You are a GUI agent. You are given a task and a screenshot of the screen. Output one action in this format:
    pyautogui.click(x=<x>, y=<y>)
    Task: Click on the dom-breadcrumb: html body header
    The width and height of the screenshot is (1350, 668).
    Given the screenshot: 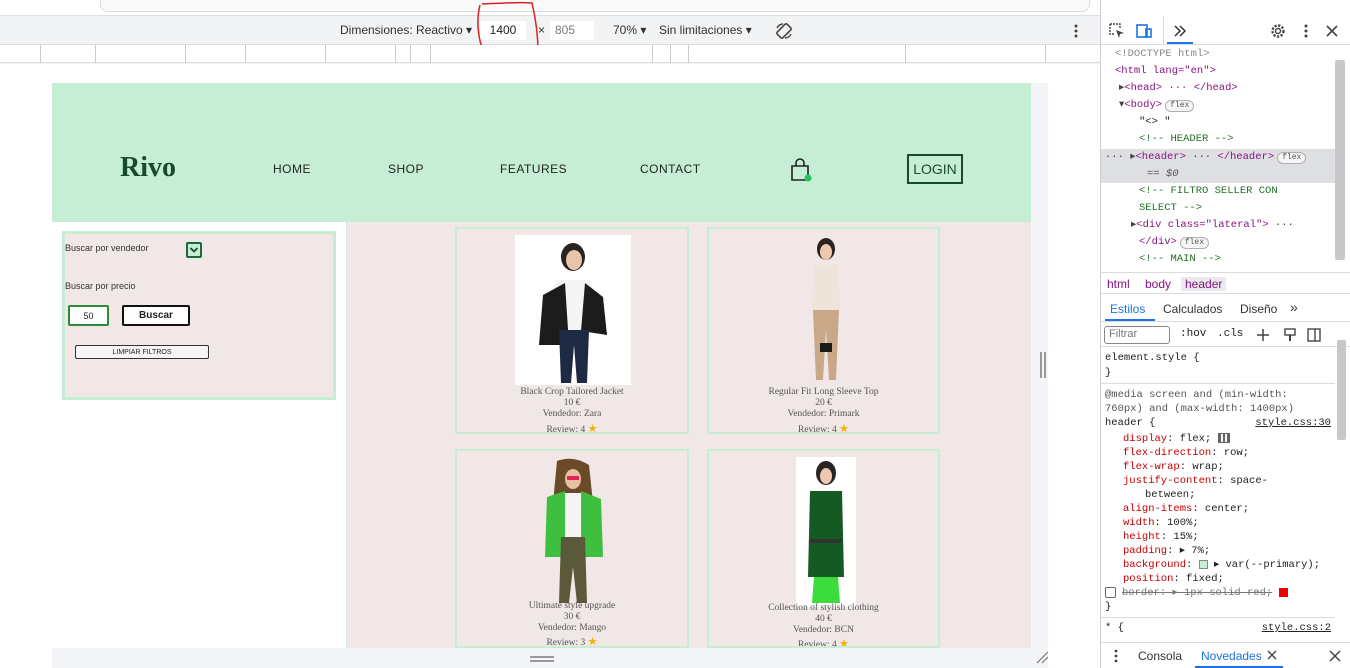 What is the action you would take?
    pyautogui.click(x=1225, y=283)
    